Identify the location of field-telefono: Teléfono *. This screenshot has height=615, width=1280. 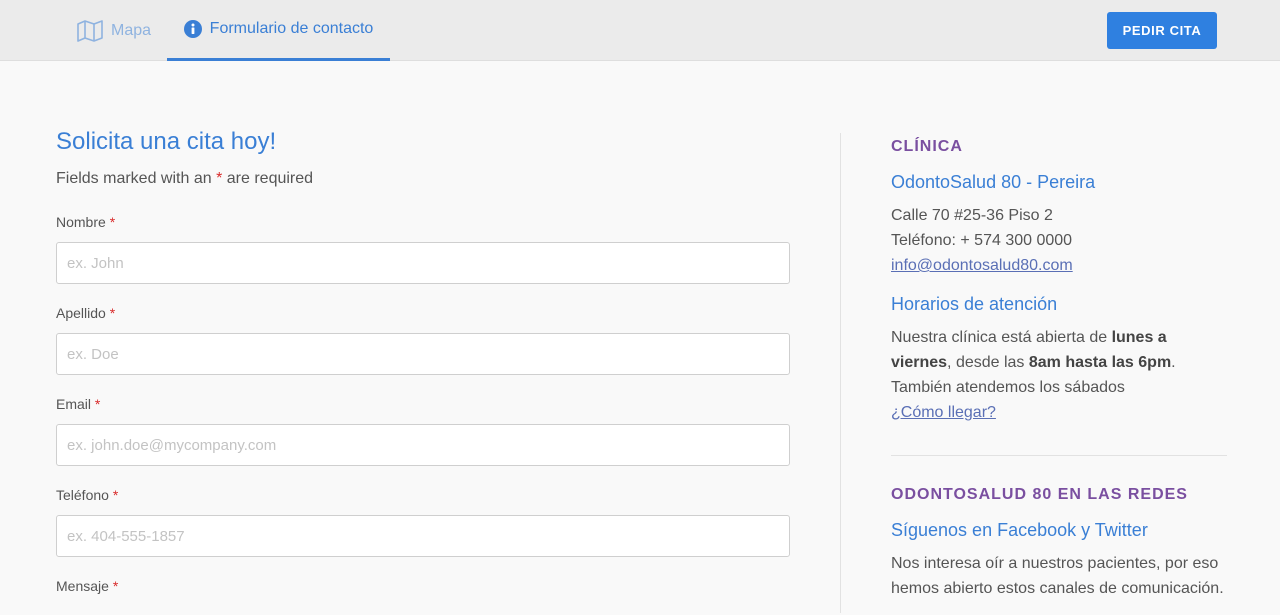
(423, 522).